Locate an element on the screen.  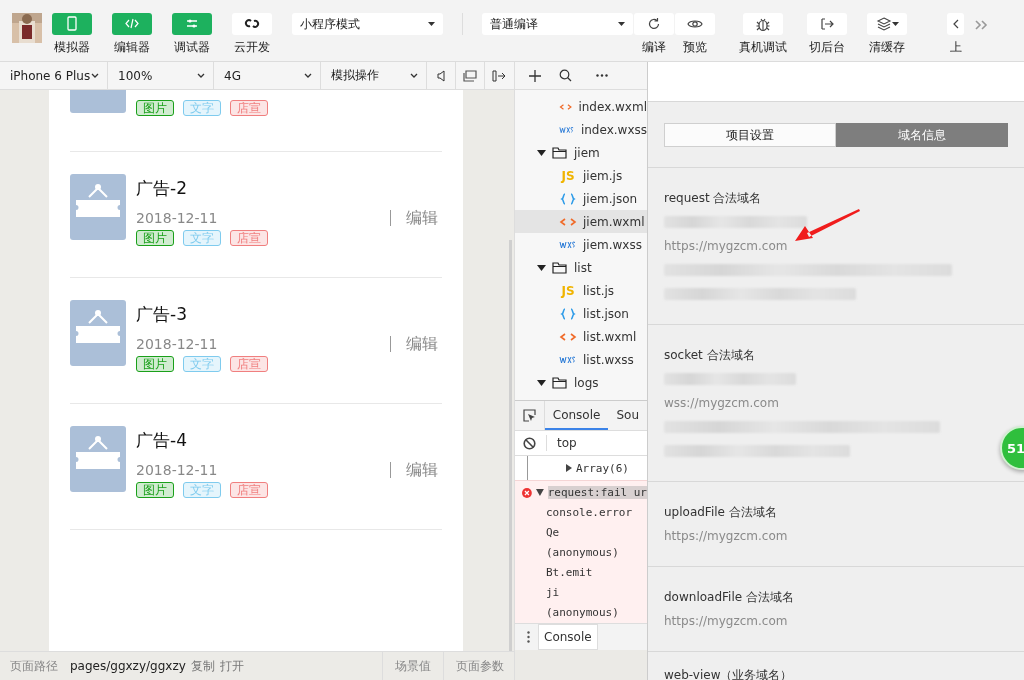
toggle-label: 调试器 is located at coordinates (192, 47).